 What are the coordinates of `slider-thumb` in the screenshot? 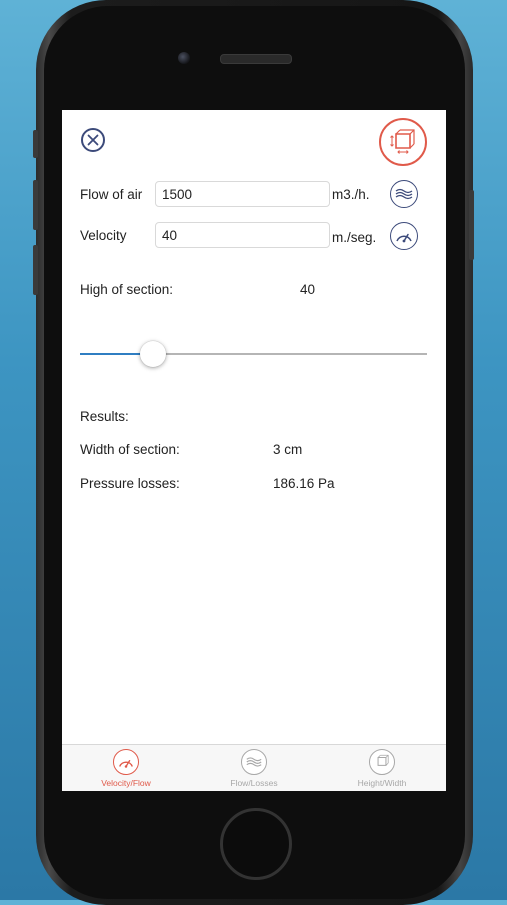 It's located at (152, 354).